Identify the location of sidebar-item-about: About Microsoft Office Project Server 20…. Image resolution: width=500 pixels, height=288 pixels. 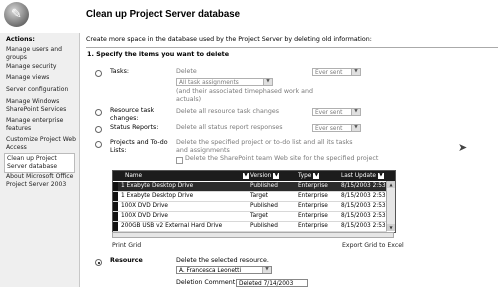
(42, 181).